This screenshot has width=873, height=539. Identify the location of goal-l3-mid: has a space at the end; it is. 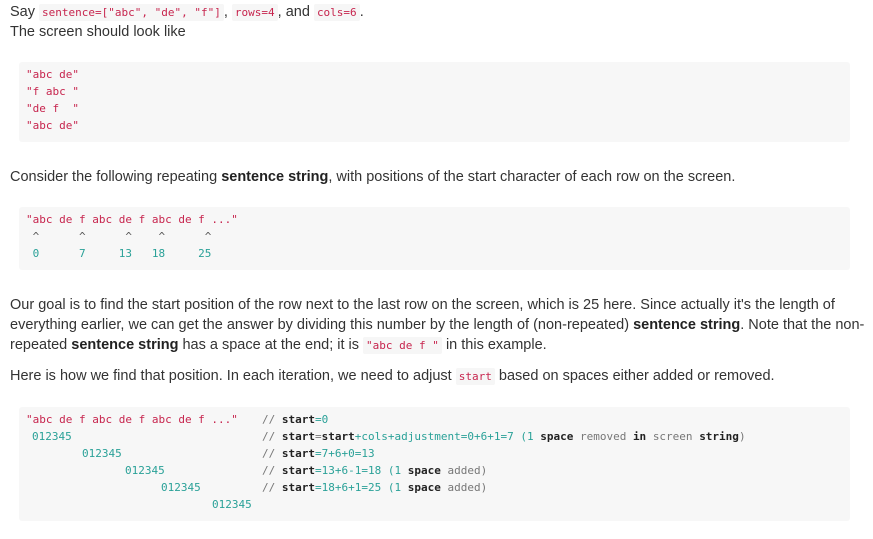
(271, 345).